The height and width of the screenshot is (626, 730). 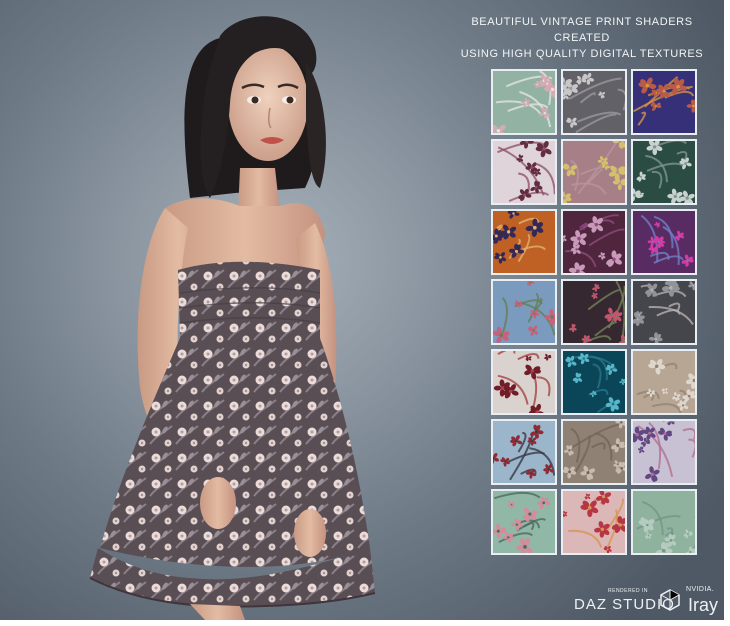 I want to click on iray-cube-icon, so click(x=670, y=600).